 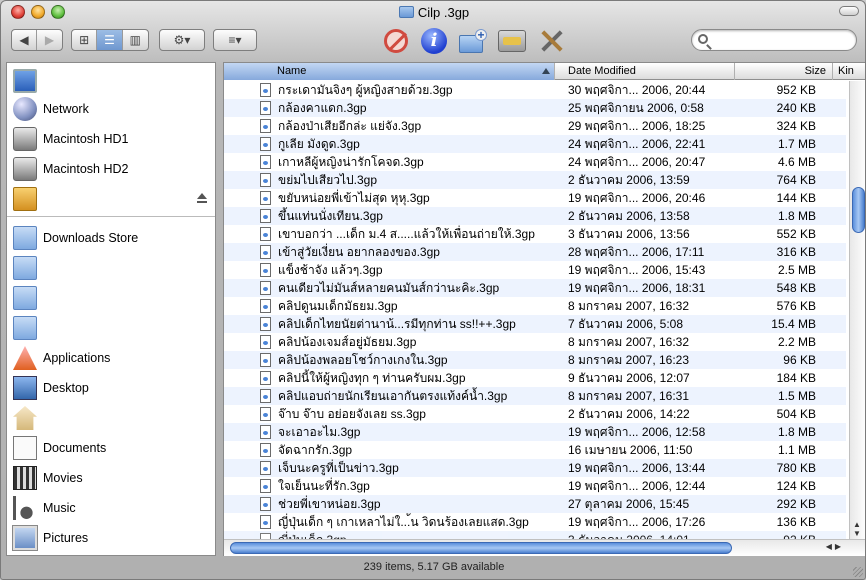 What do you see at coordinates (857, 529) in the screenshot?
I see `scroll-arrows-icon: ▲ ▼` at bounding box center [857, 529].